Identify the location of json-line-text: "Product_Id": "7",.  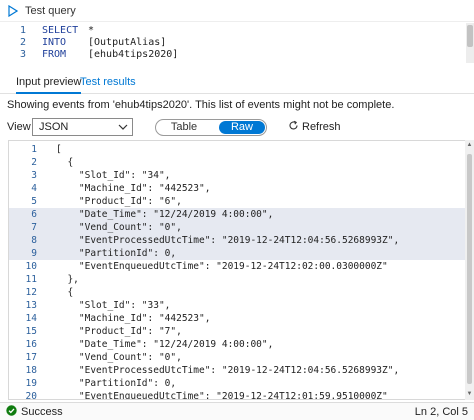
(119, 331).